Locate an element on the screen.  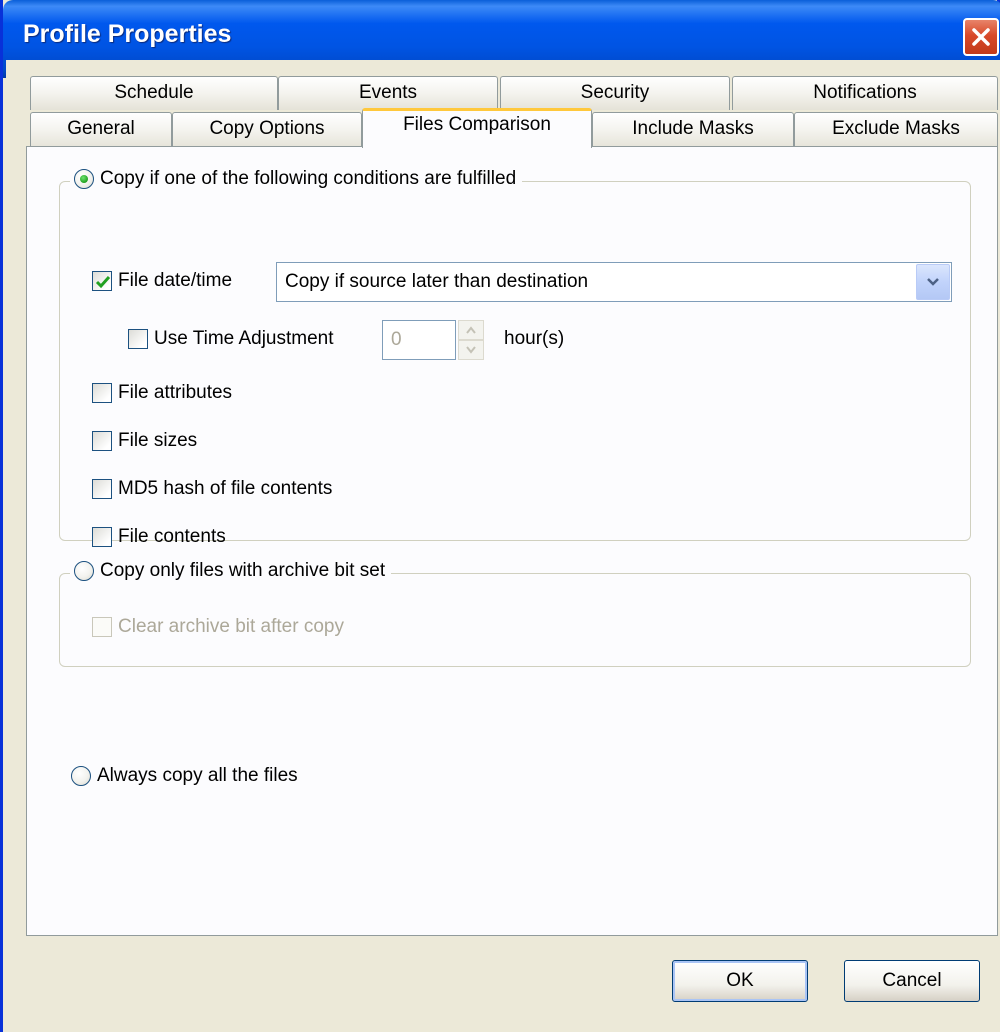
close-icon is located at coordinates (981, 37).